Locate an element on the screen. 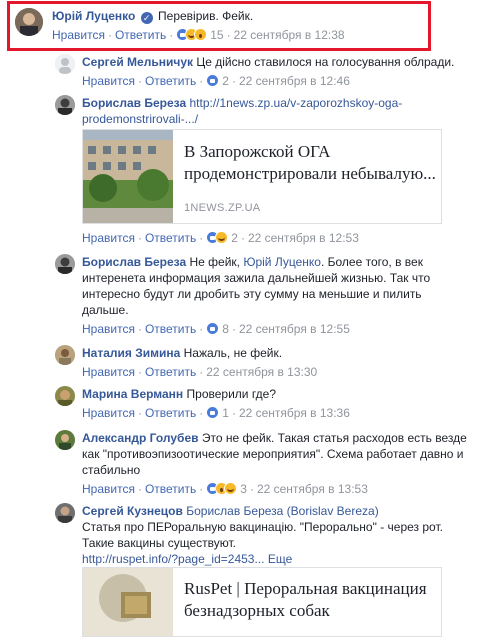 The image size is (501, 637). comment-bereza-link-actions: Нравится · Ответить · 2 · 22 сентября в 12:53 is located at coordinates (291, 238).